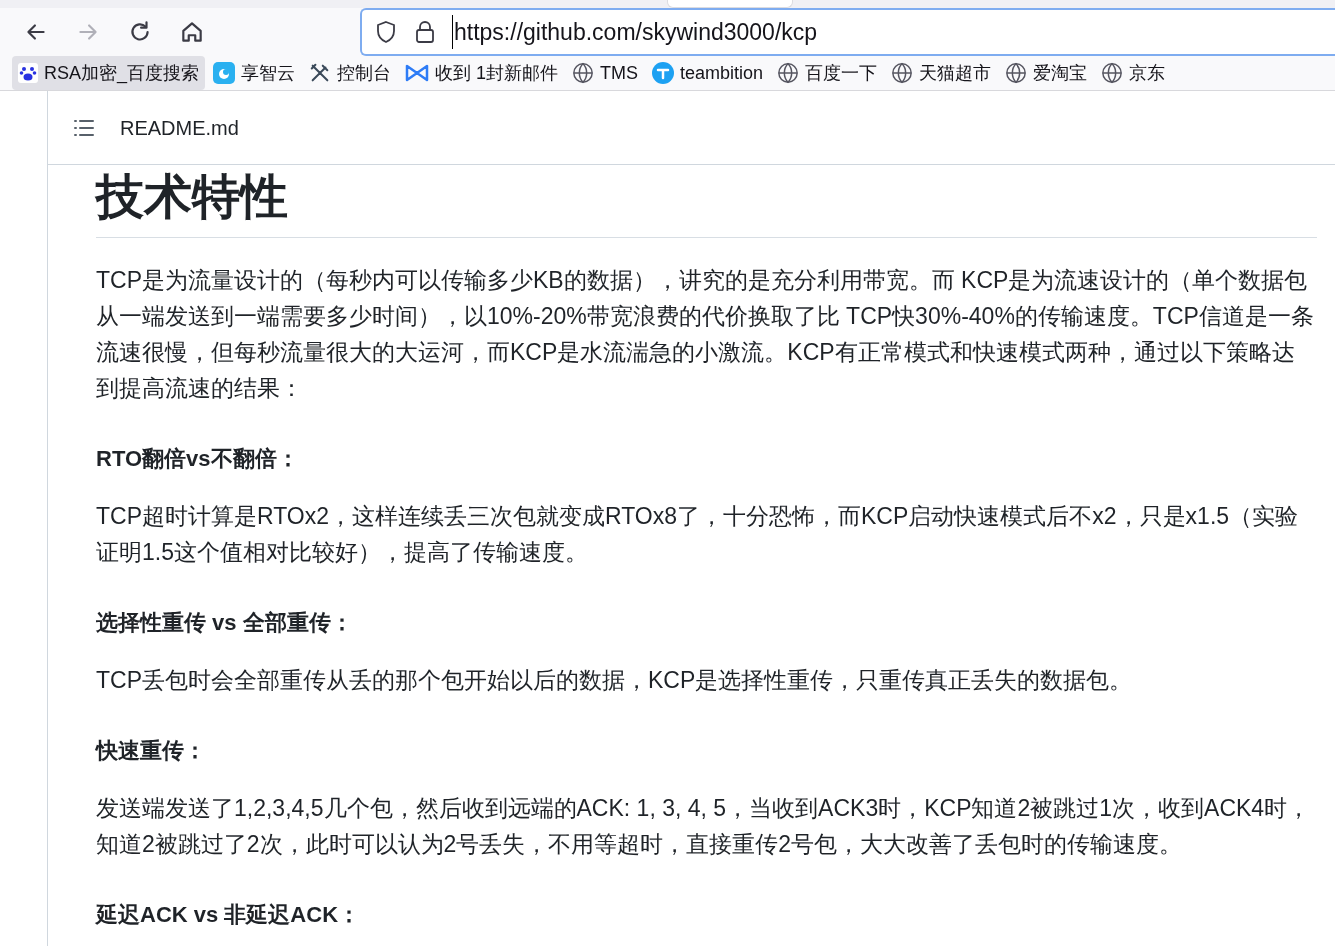 The image size is (1335, 946). Describe the element at coordinates (698, 534) in the screenshot. I see `paragraph: TCP超时计算是RTOx2，这样连续丢三次包就变成RTOx8了，十分恐怖，而KCP启动快速模式后不x2，只是x1.5（实验证明1.5这个值相对比较好），提高了传输速度。` at that location.